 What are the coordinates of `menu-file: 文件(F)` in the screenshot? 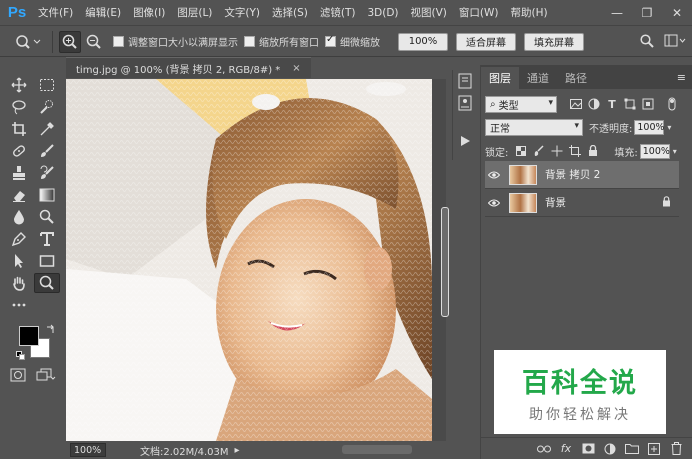 It's located at (55, 12).